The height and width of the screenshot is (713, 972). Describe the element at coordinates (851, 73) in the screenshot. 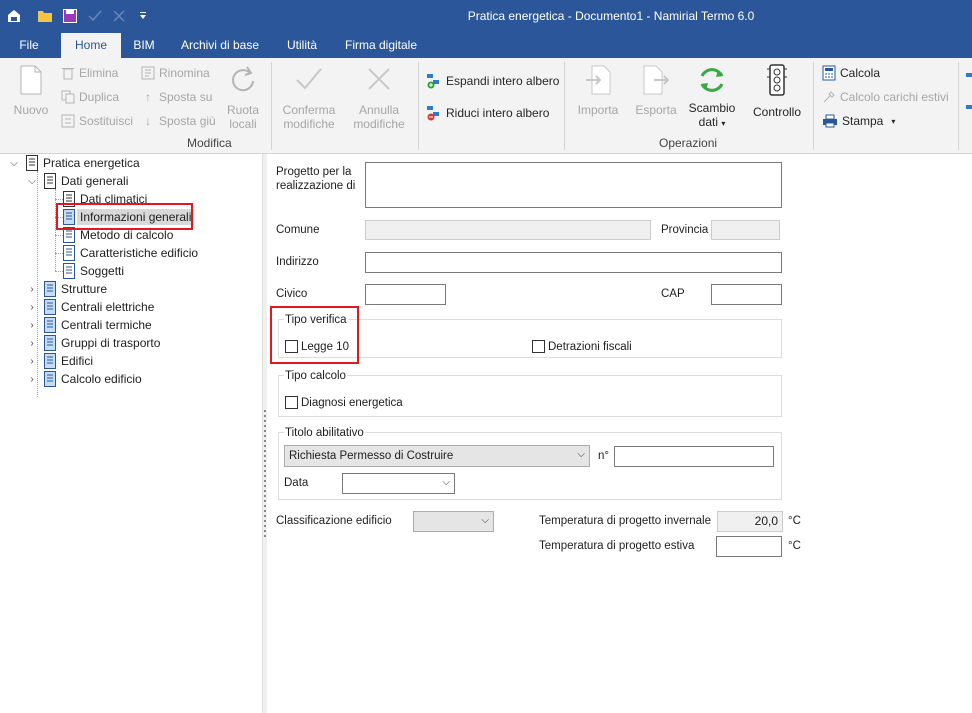

I see `calculate-button: Calcola` at that location.